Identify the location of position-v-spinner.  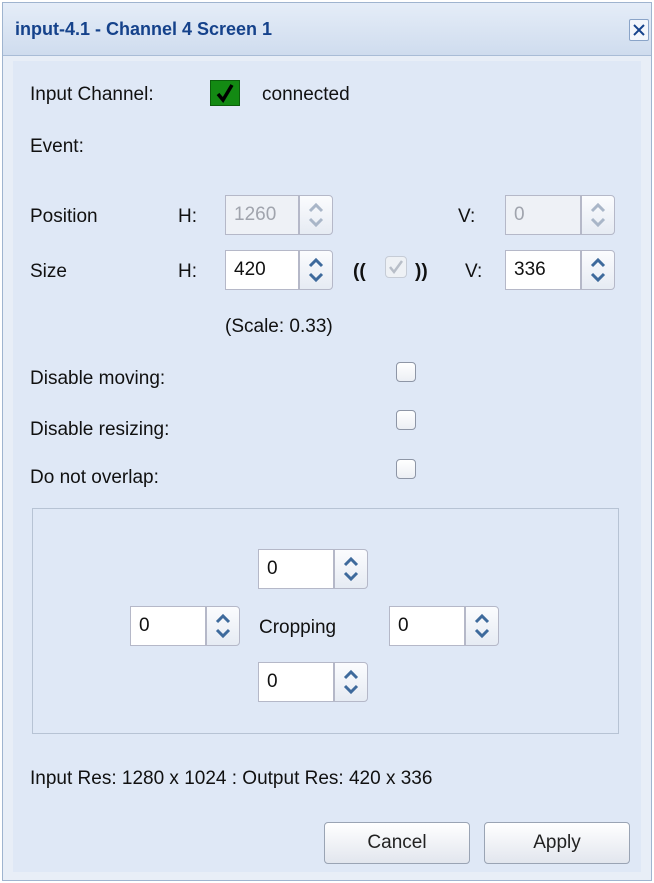
(598, 215).